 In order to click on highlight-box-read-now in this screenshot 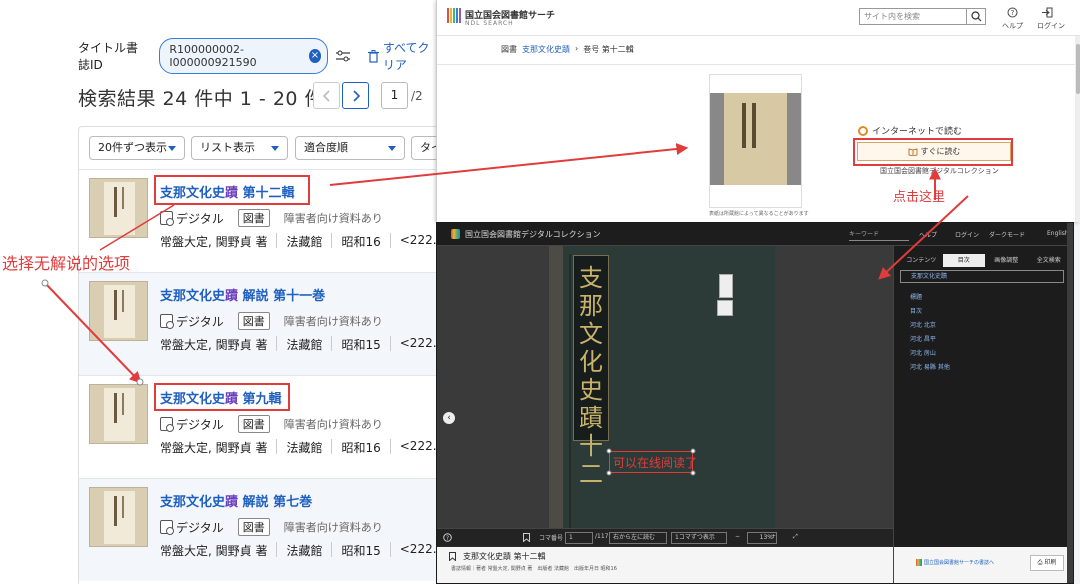, I will do `click(933, 152)`.